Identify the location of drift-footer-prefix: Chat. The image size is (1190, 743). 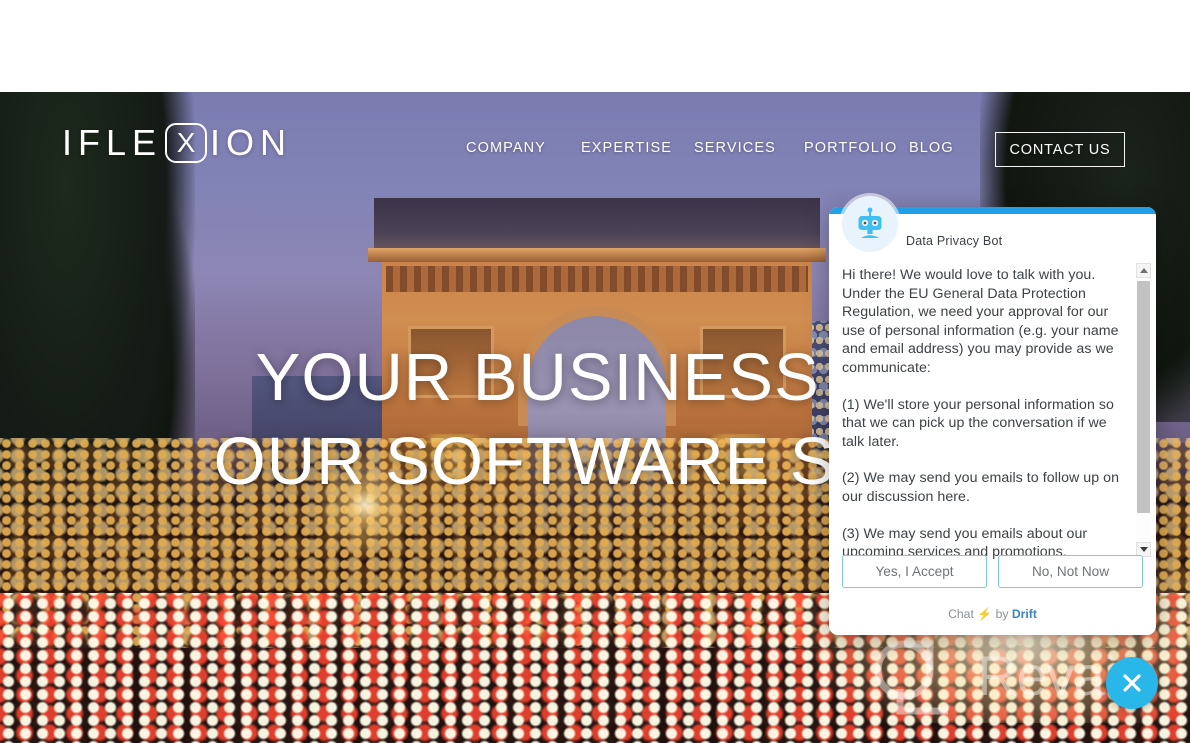
(961, 614).